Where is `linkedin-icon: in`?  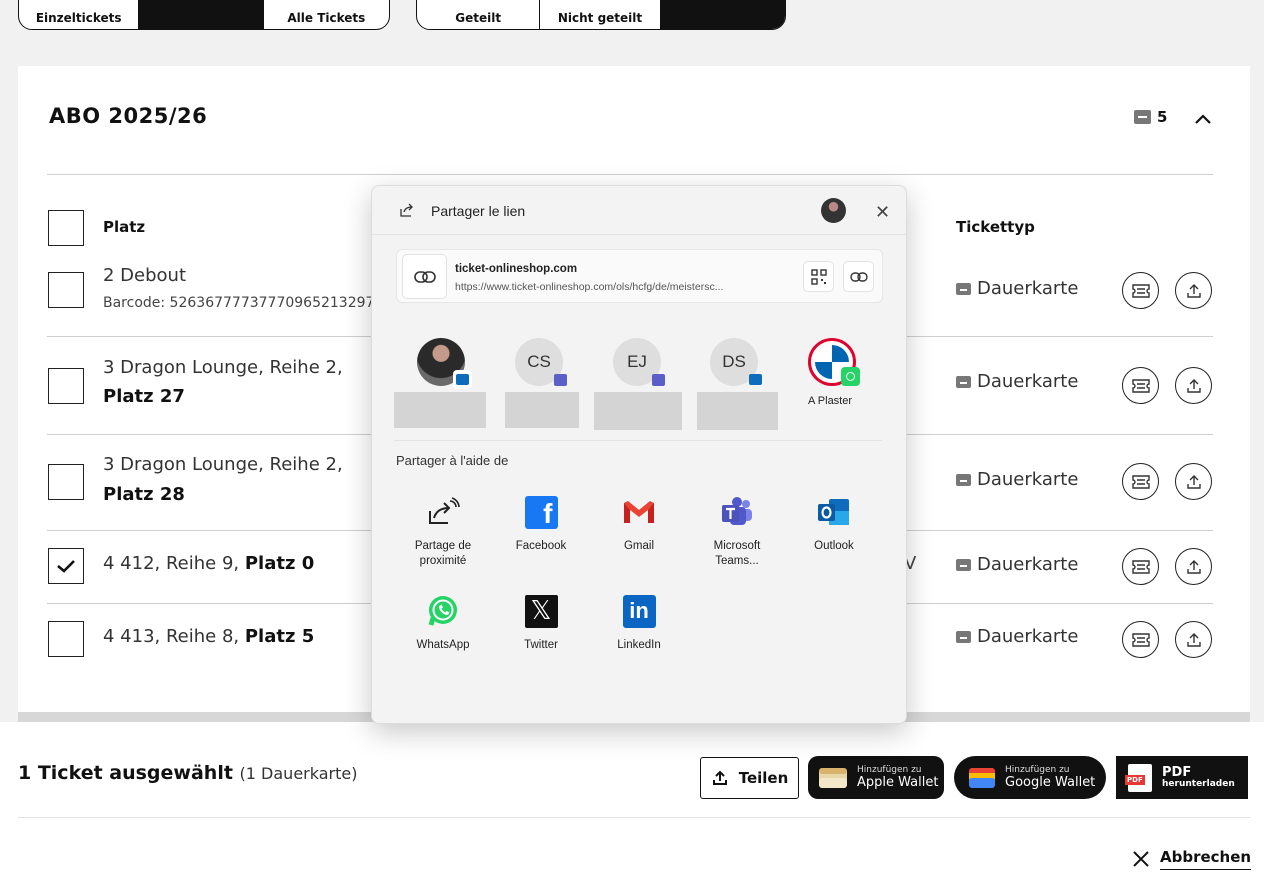 linkedin-icon: in is located at coordinates (639, 611).